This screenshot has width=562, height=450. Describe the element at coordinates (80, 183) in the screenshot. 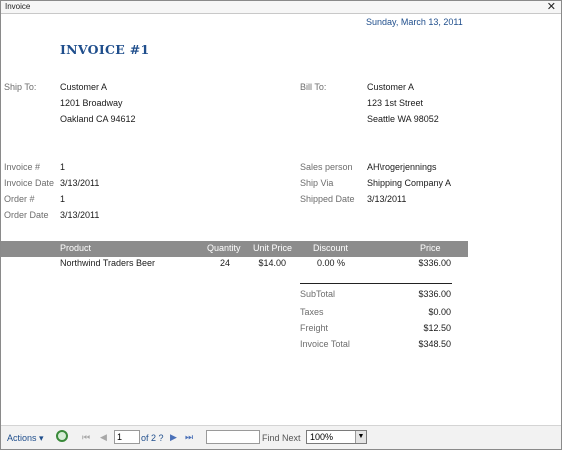

I see `invoice-date-value: 3/13/2011` at that location.